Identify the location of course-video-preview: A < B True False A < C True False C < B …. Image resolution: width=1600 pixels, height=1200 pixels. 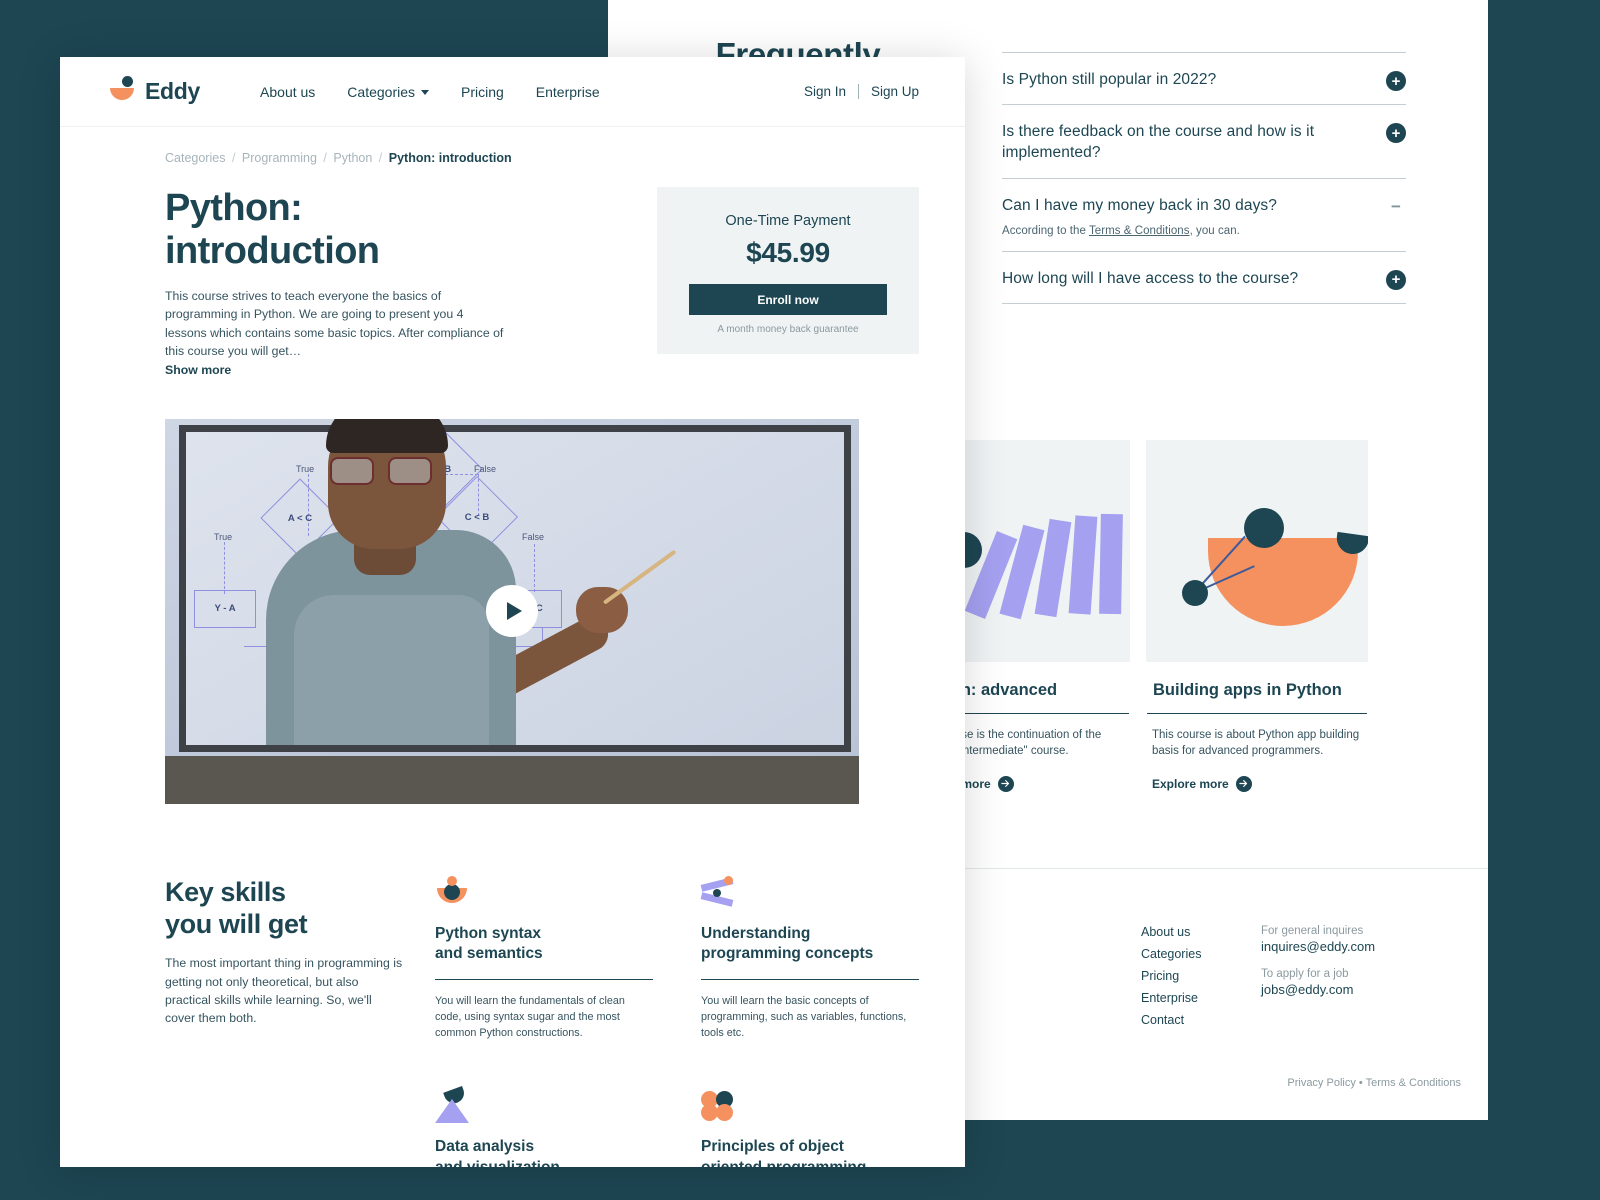
(512, 611).